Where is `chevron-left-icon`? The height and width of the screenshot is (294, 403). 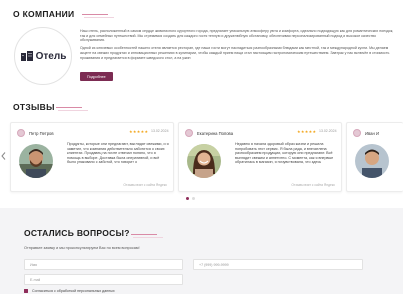
chevron-left-icon is located at coordinates (3, 156).